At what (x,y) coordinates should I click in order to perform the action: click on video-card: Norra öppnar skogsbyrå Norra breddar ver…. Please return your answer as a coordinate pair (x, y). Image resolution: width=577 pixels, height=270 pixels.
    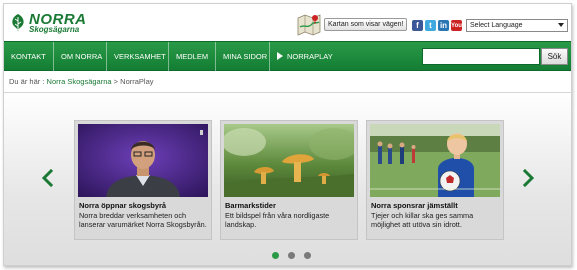
    Looking at the image, I should click on (143, 180).